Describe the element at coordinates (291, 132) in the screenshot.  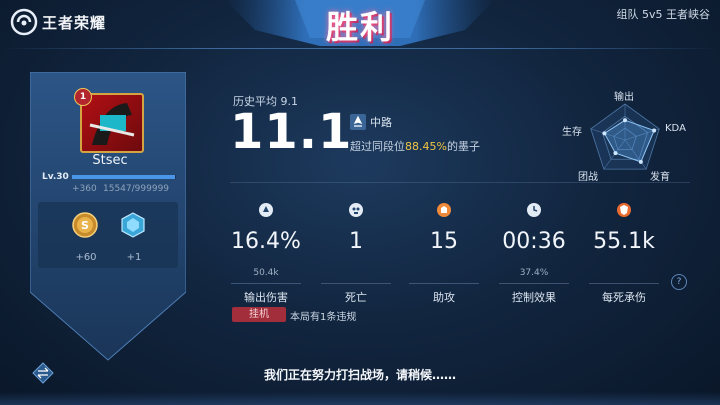
I see `match-rating: 11.1` at that location.